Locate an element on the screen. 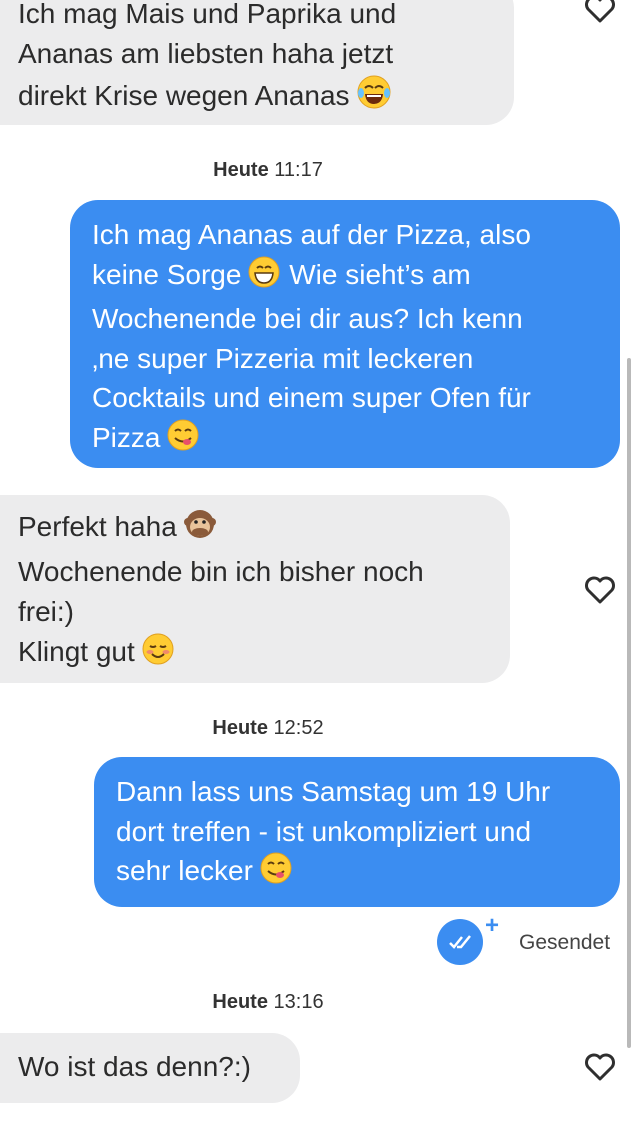 This screenshot has height=1137, width=640. plus-icon: + is located at coordinates (492, 925).